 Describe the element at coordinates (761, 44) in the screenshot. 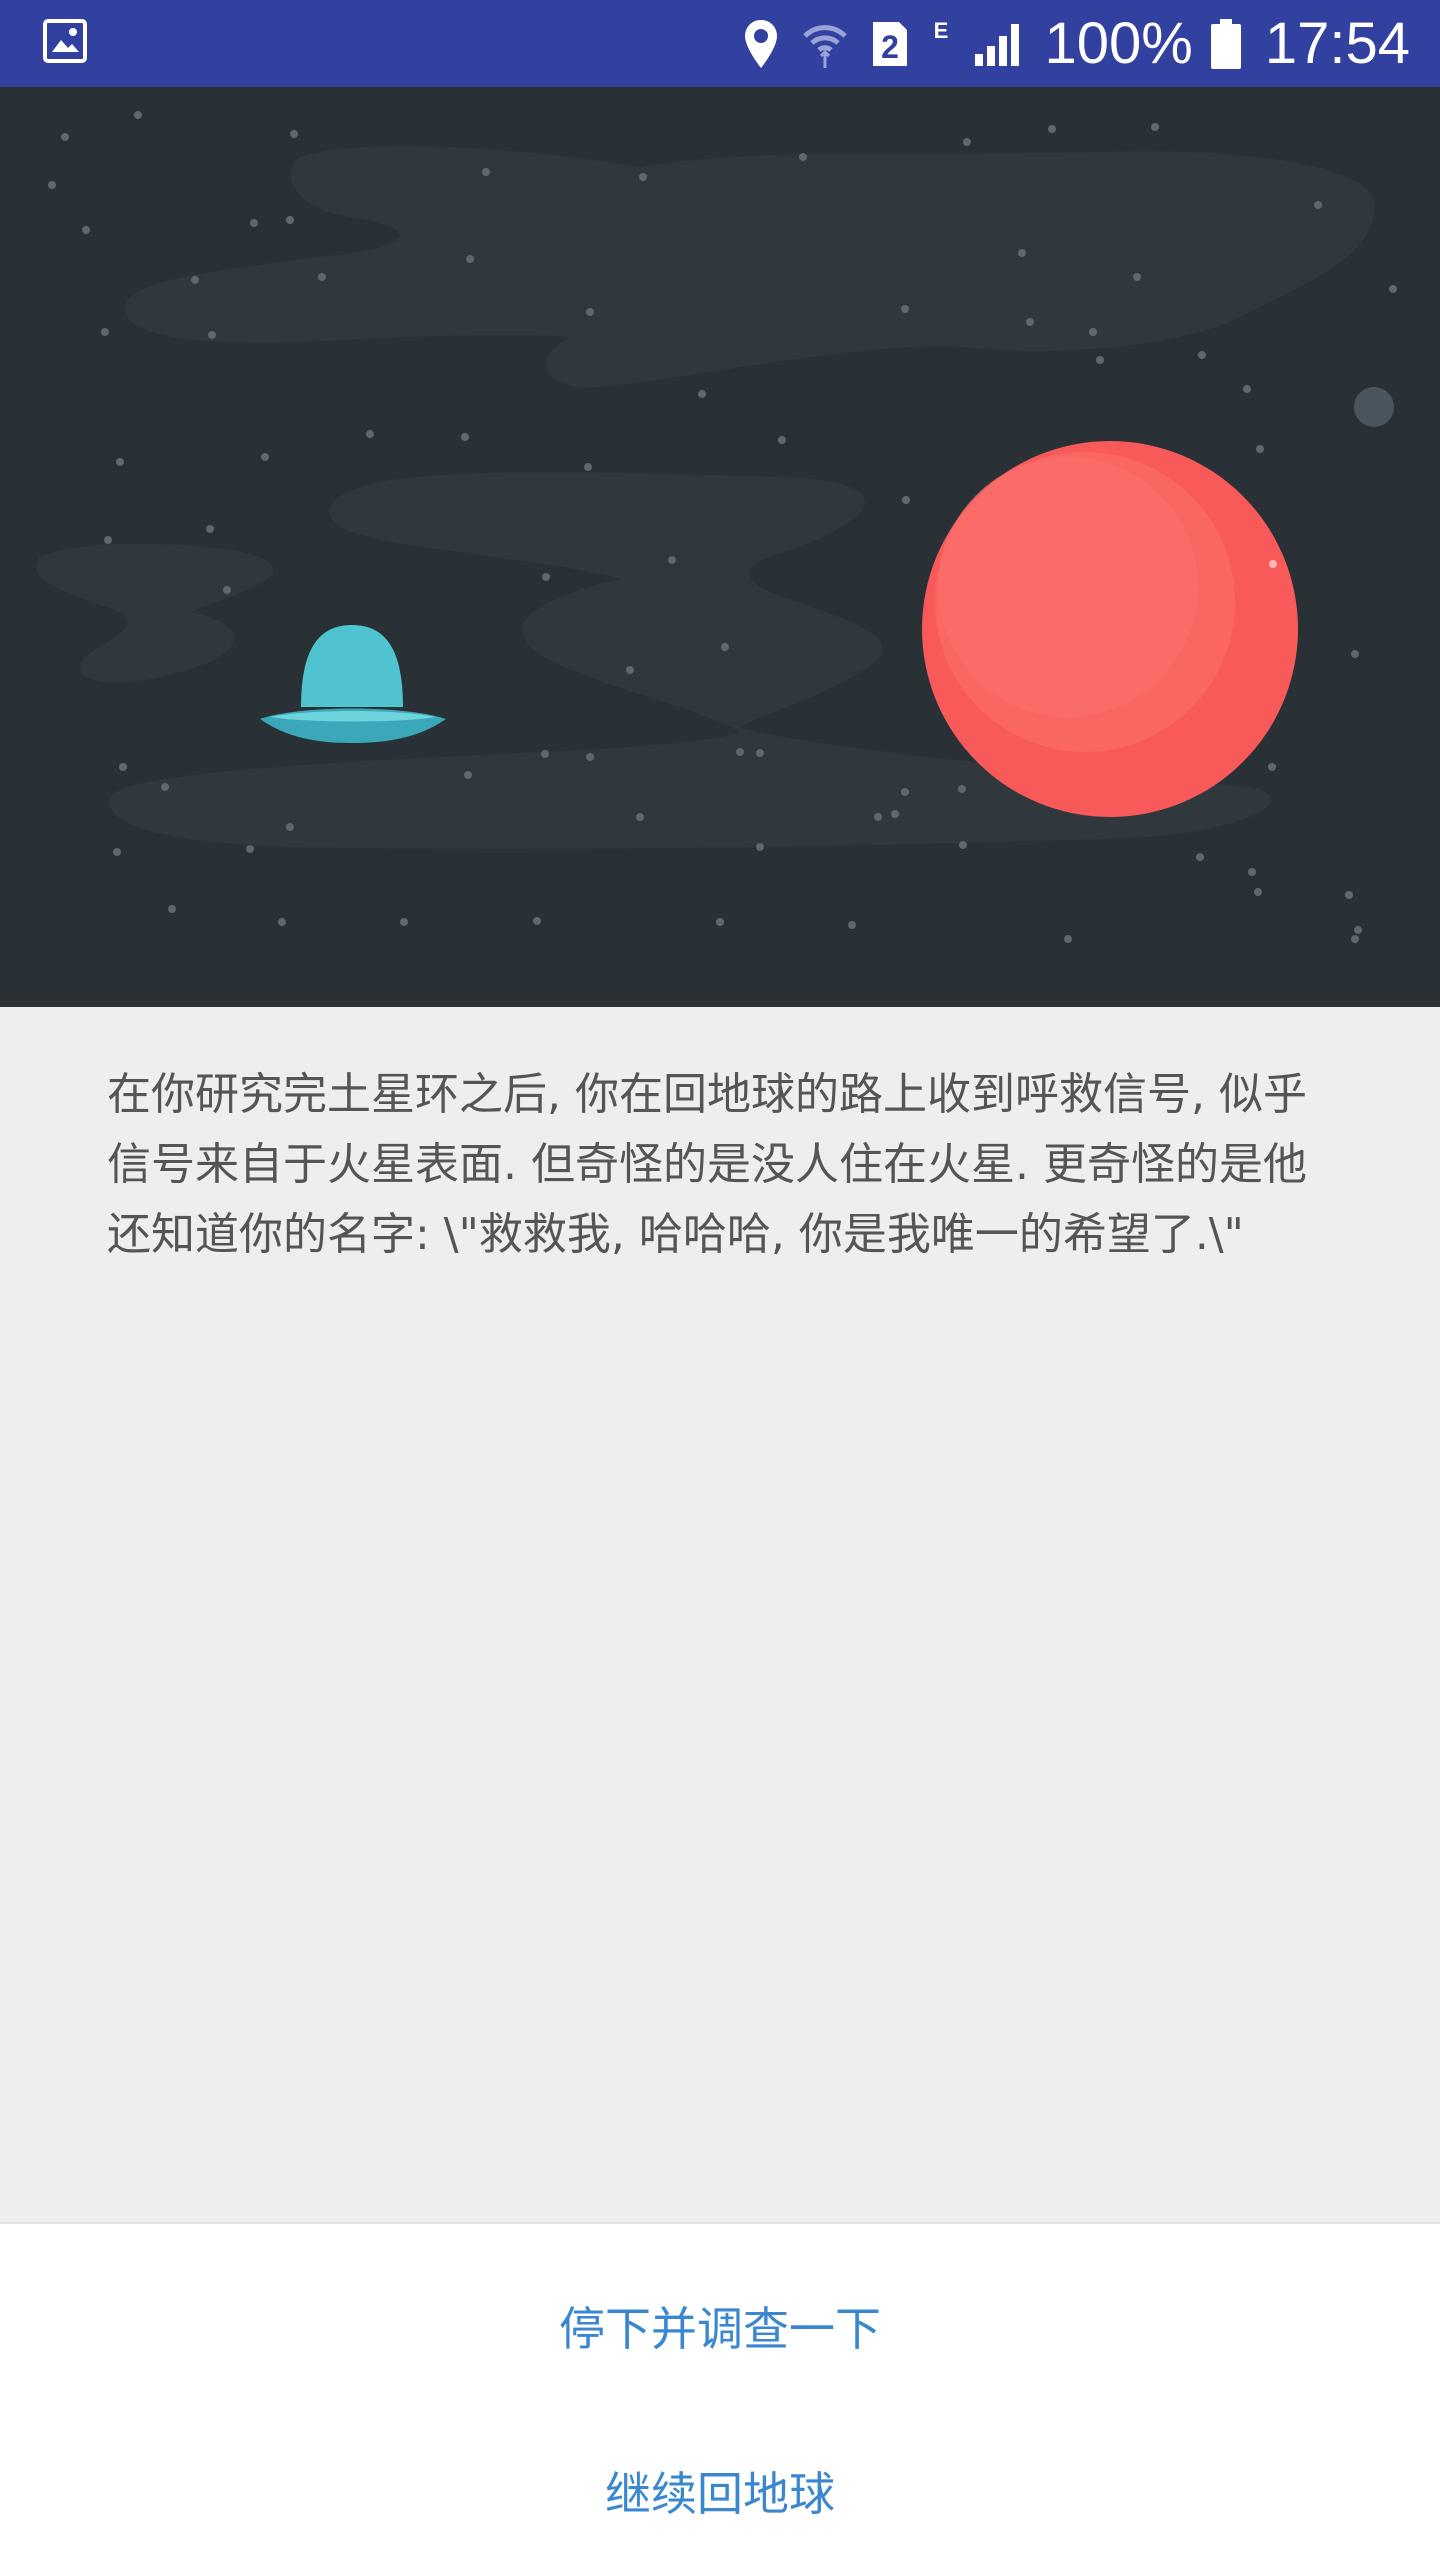

I see `location-icon` at that location.